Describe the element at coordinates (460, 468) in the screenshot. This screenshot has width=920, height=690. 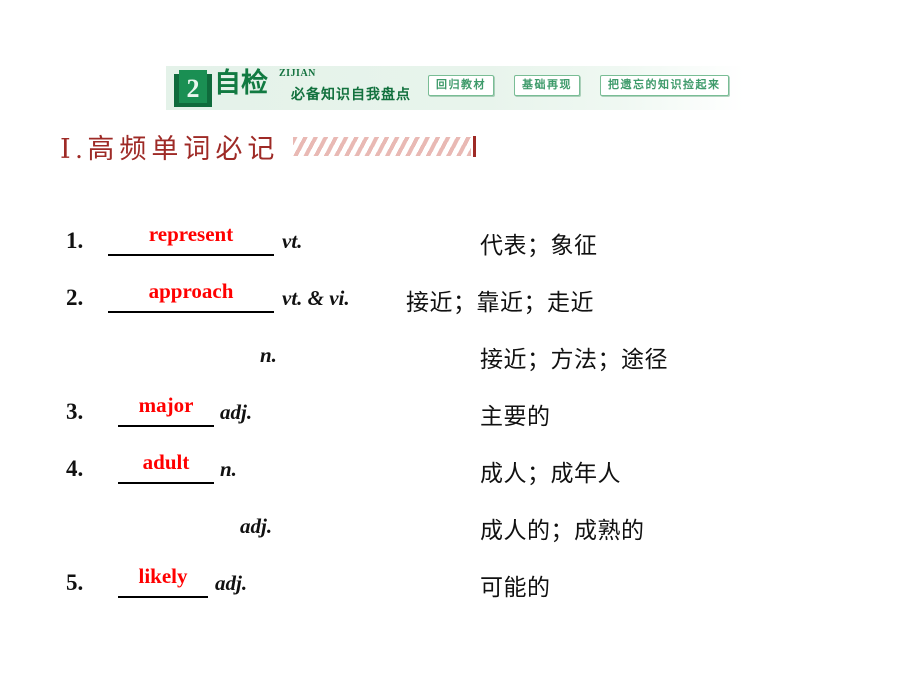
I see `vocabulary-row: 4. adult n. 成人；成年人` at that location.